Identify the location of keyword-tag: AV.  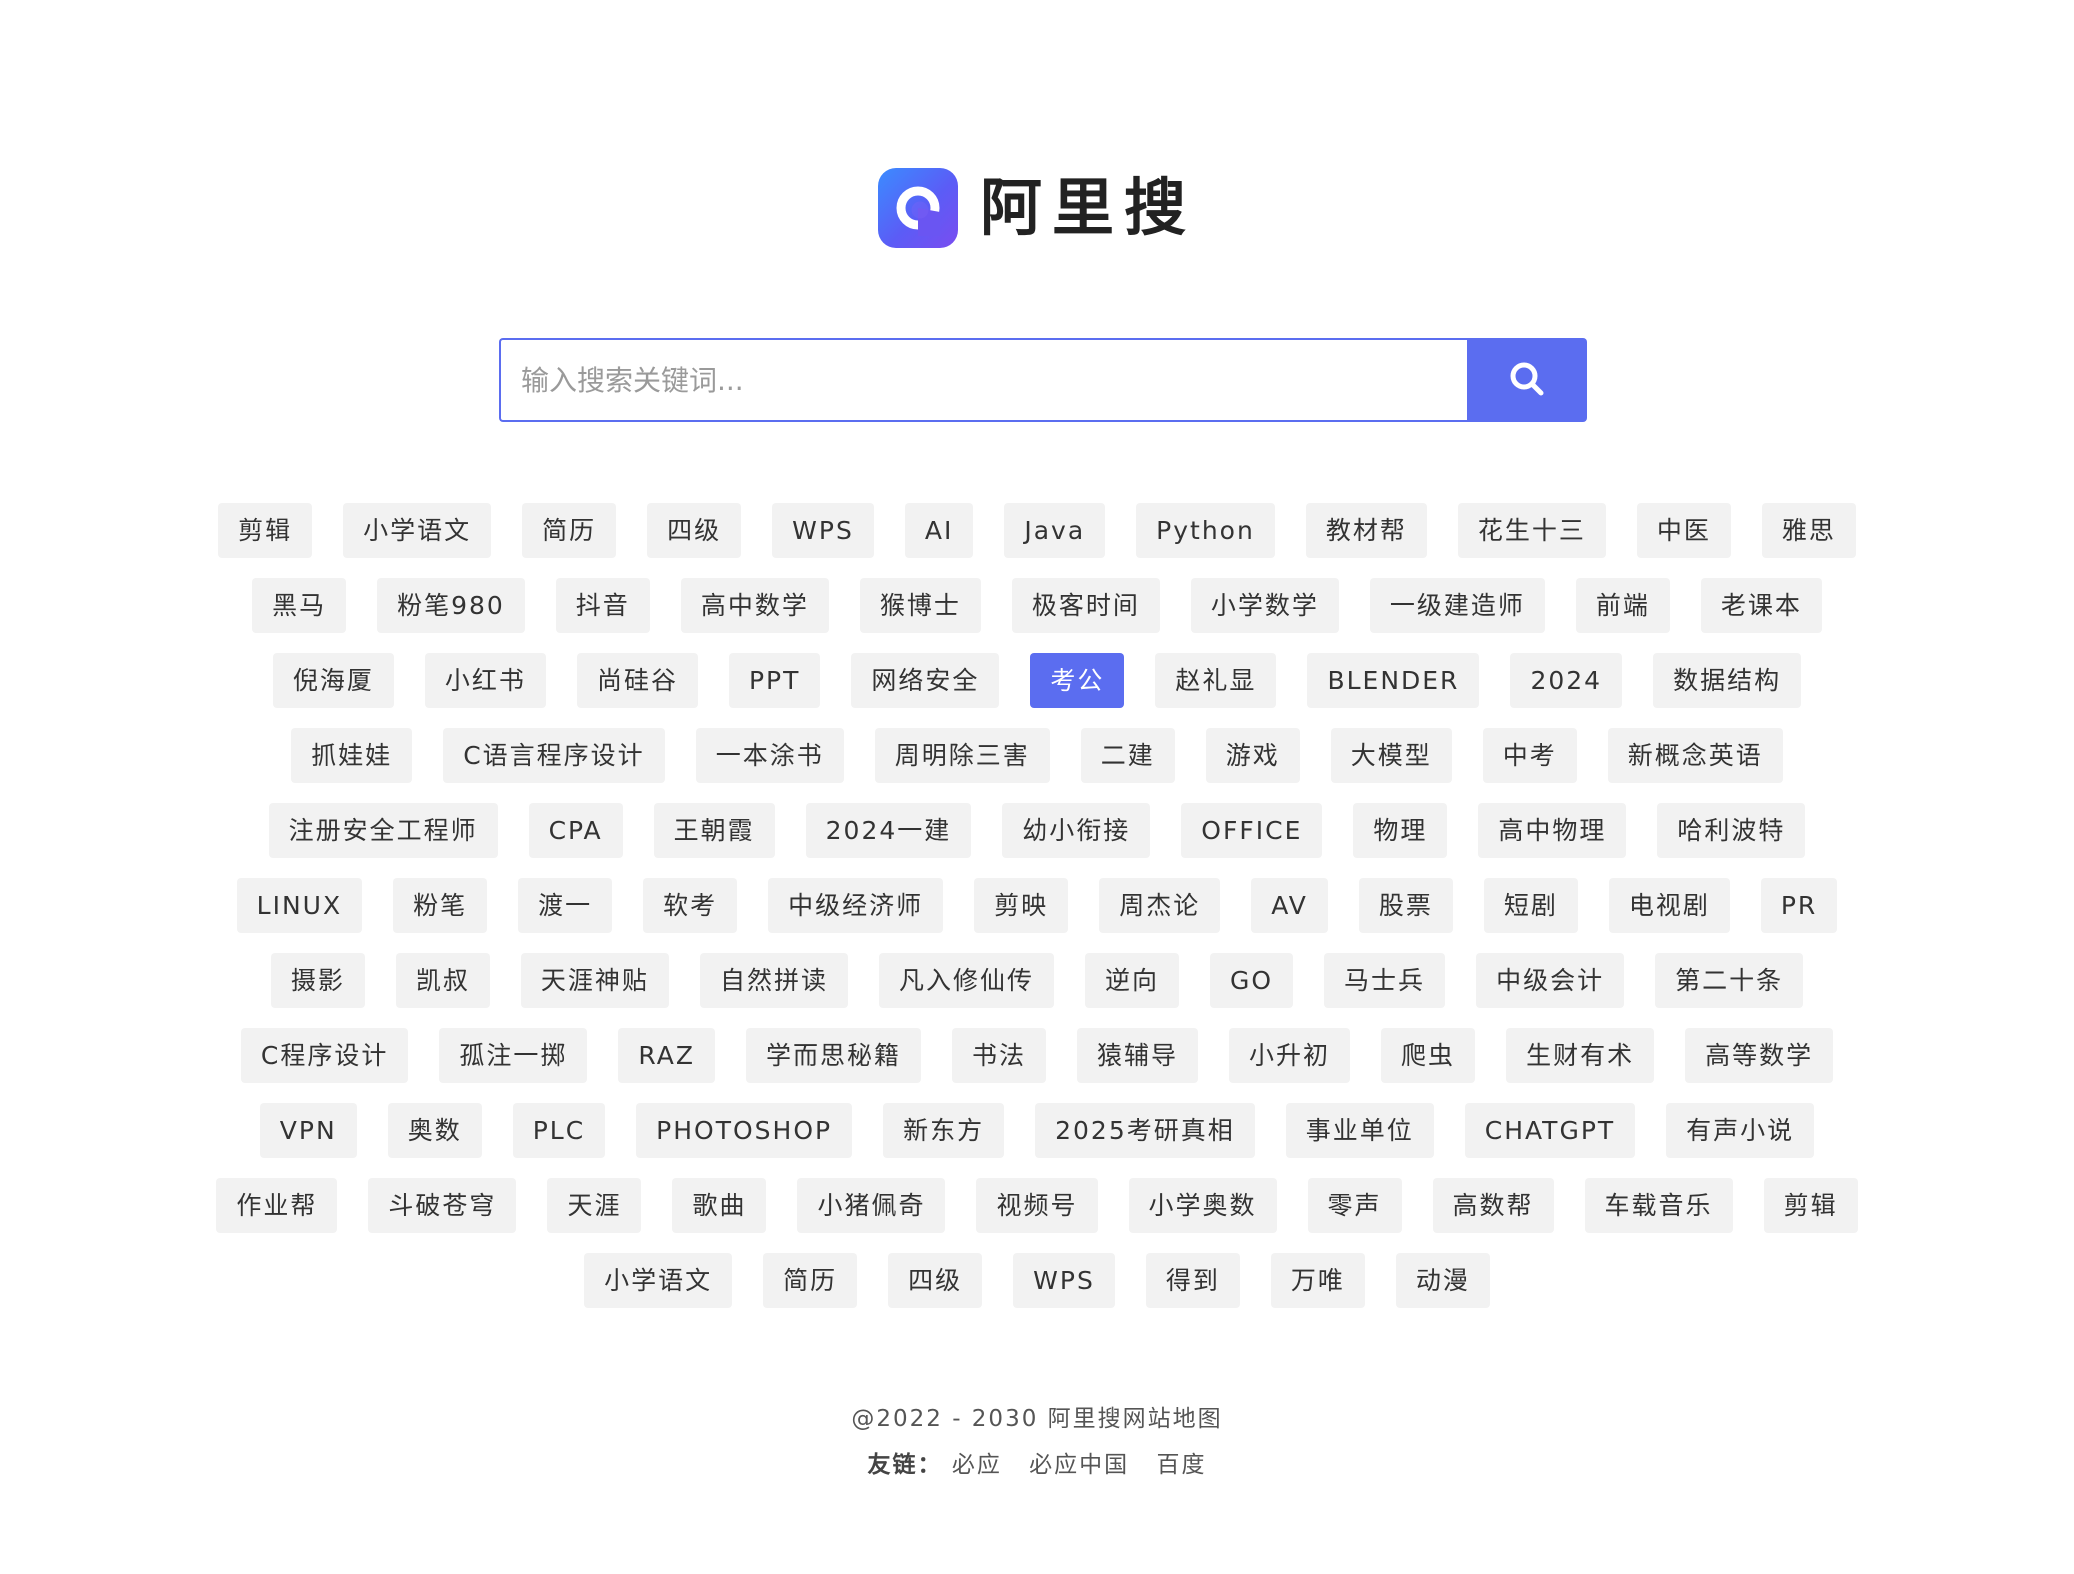
(1289, 905).